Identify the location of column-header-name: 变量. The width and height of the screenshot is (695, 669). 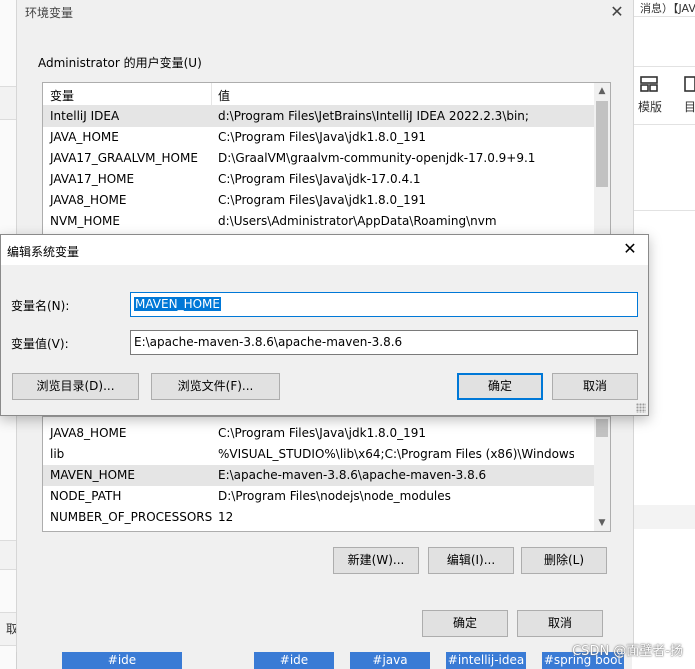
(62, 95).